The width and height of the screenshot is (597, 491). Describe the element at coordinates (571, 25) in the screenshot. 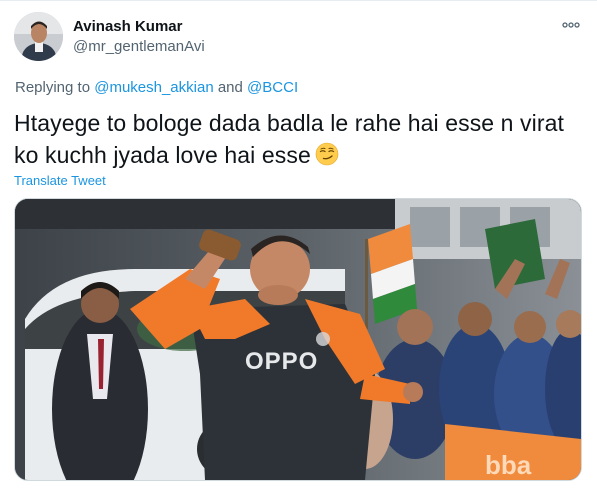

I see `more-options-icon` at that location.